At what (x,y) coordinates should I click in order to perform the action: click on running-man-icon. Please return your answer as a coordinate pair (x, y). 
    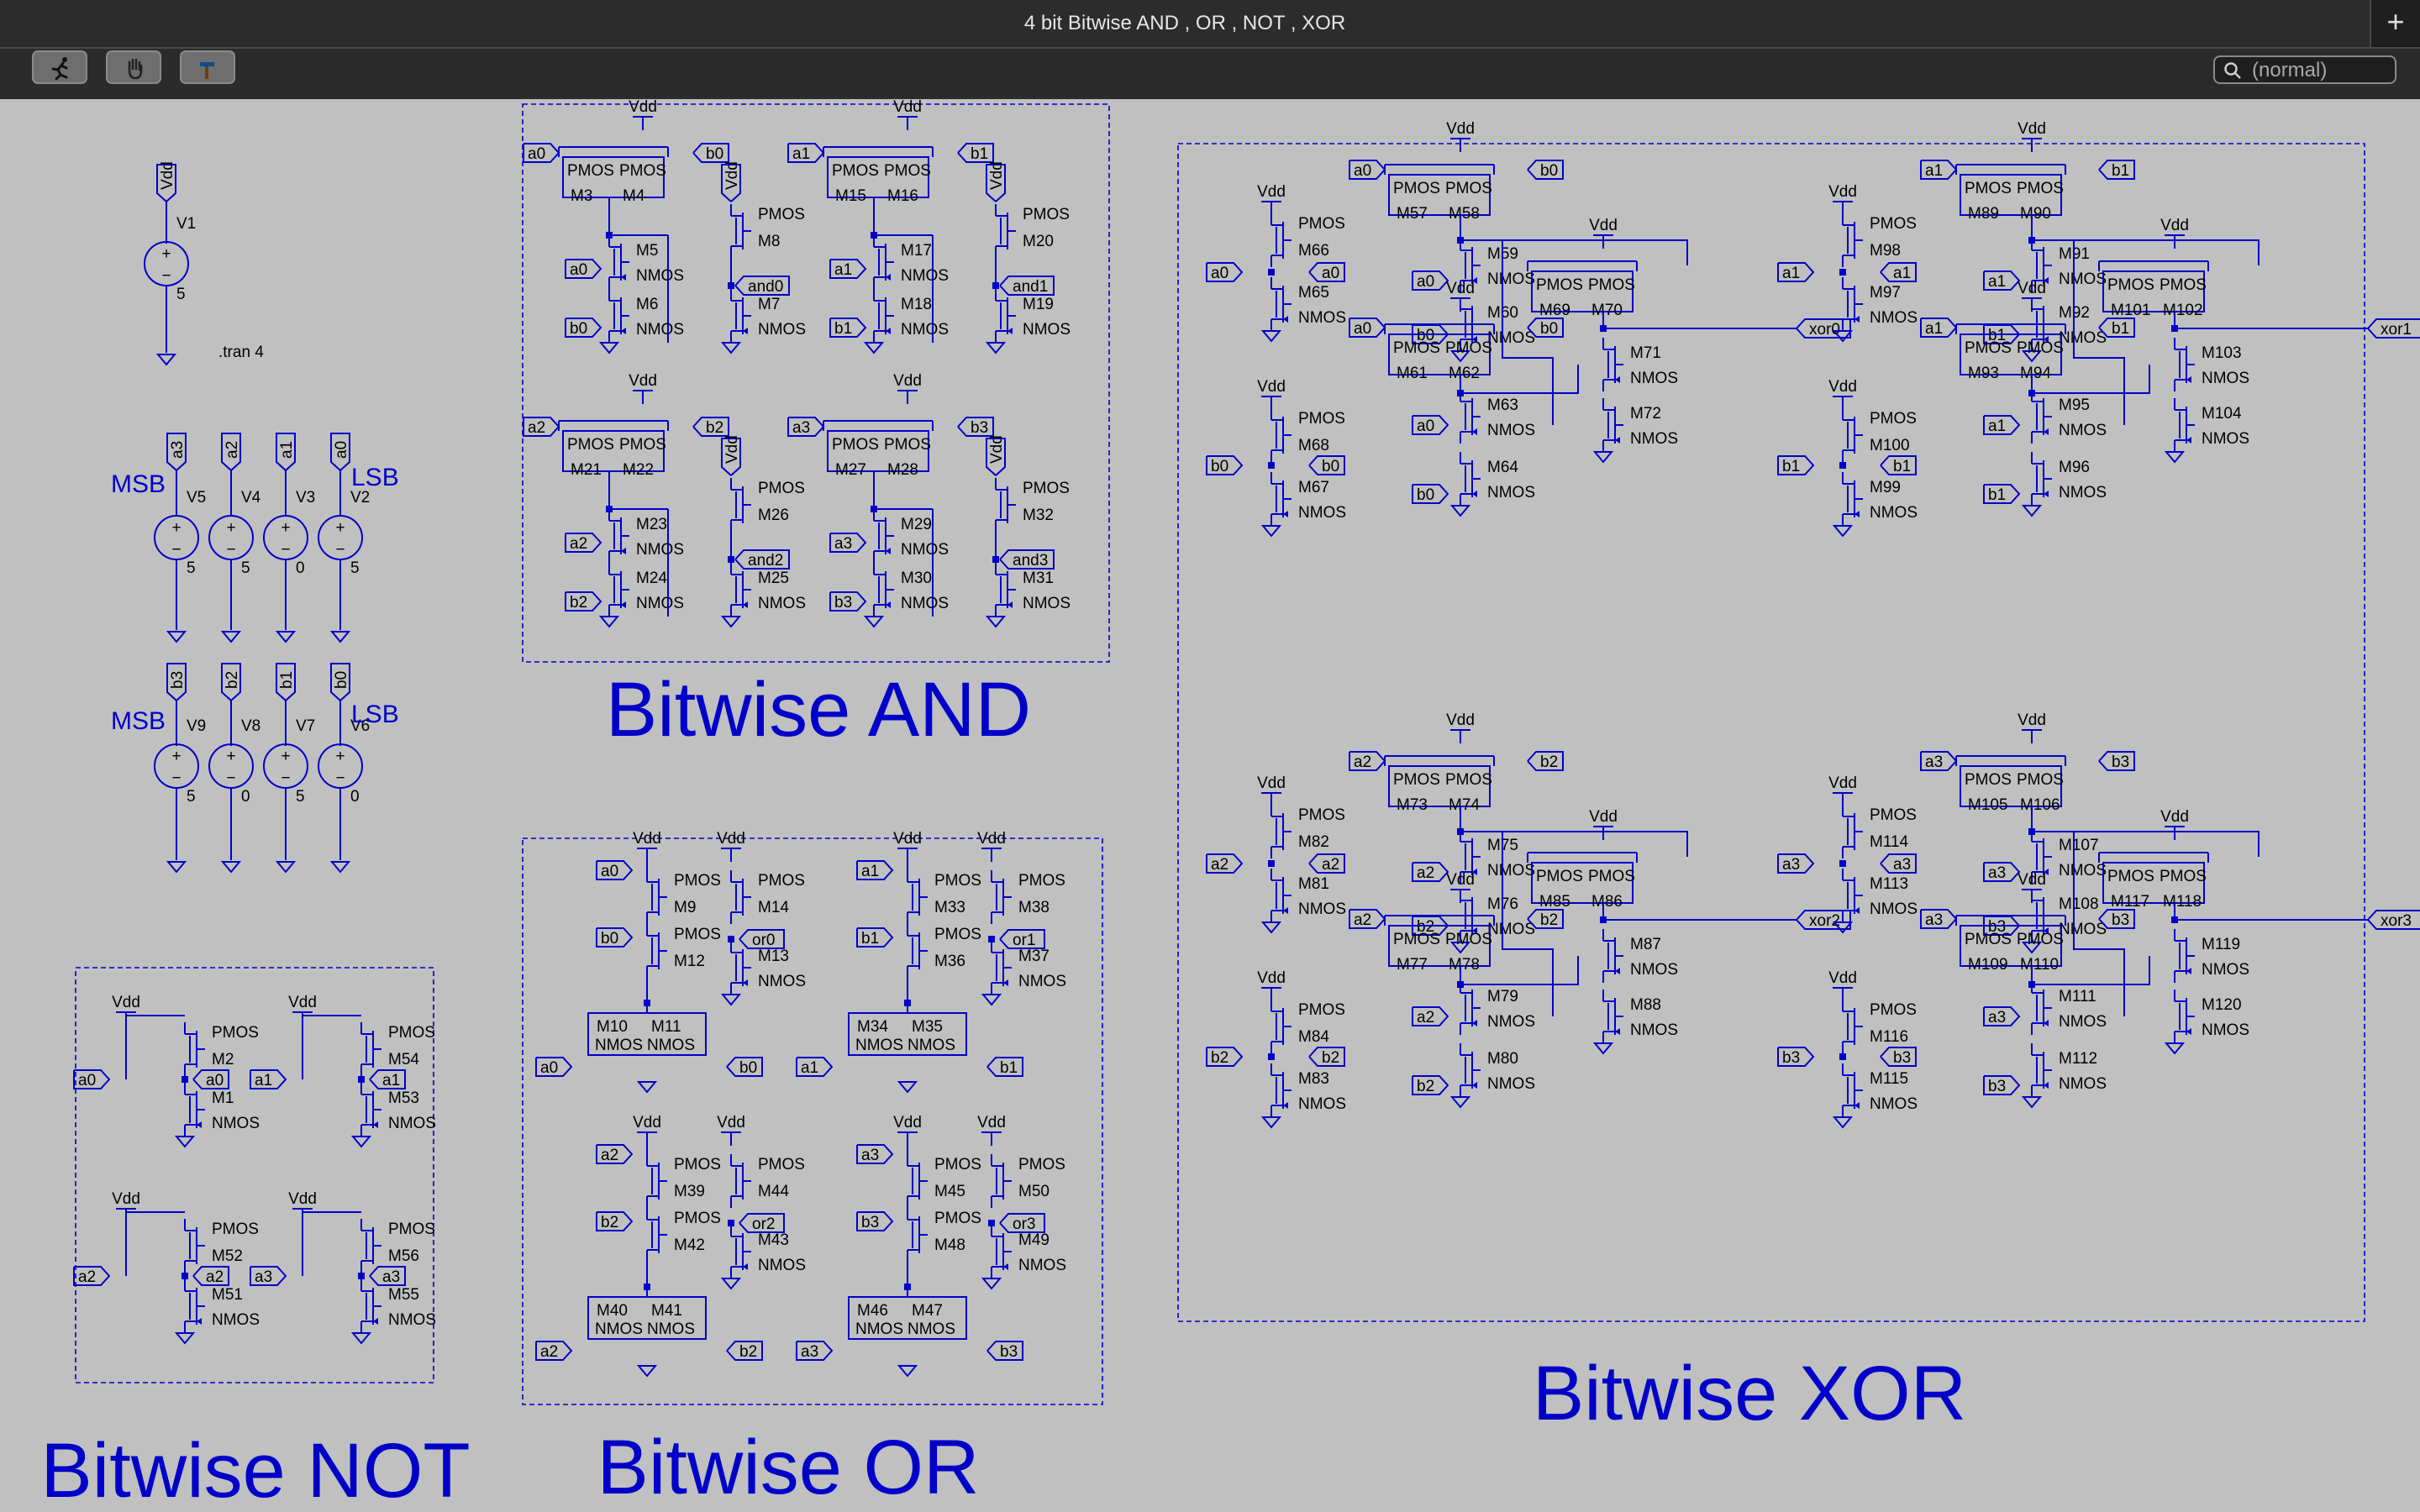
    Looking at the image, I should click on (60, 69).